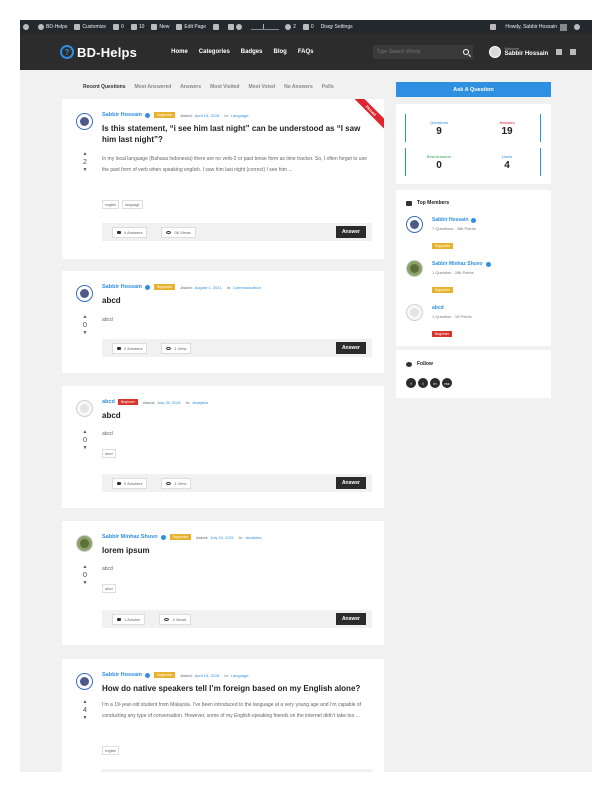 The image size is (612, 792). Describe the element at coordinates (438, 308) in the screenshot. I see `member-name-link: abcd` at that location.